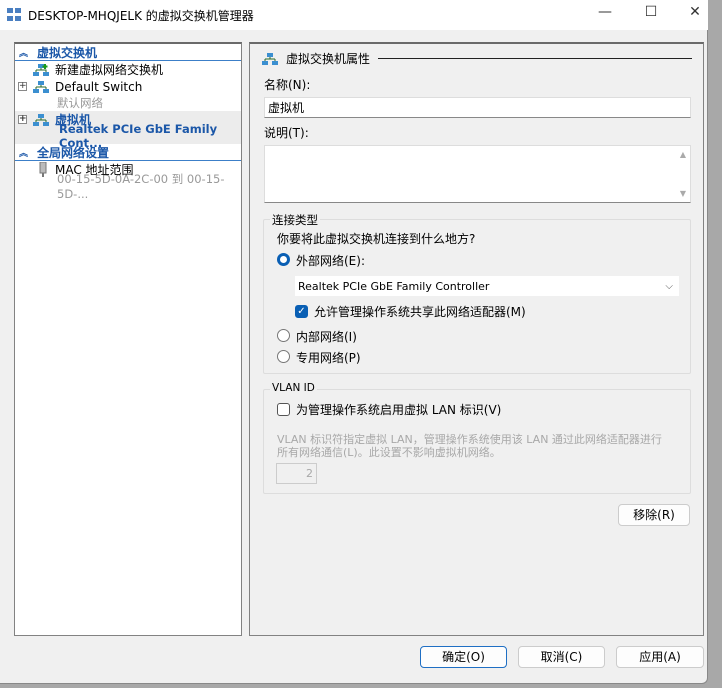 This screenshot has width=722, height=688. I want to click on scroll-up-icon: ▲, so click(683, 154).